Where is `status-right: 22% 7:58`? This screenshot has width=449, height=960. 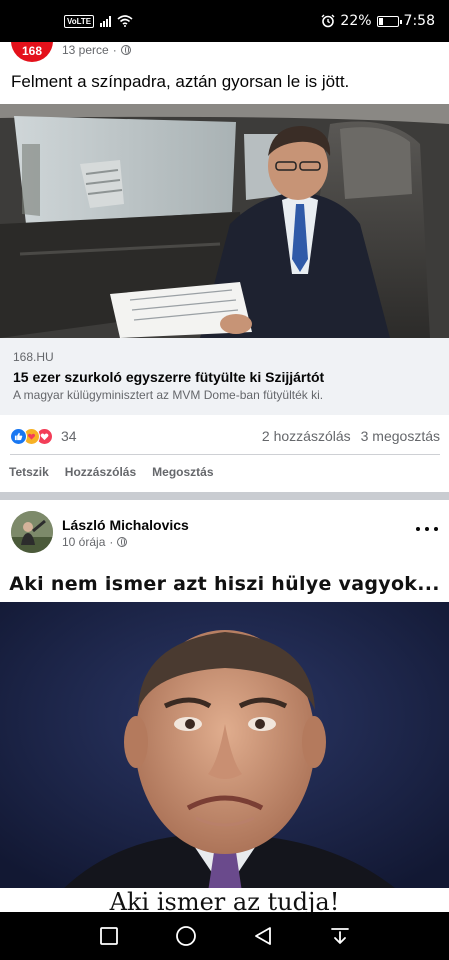
status-right: 22% 7:58 is located at coordinates (378, 21).